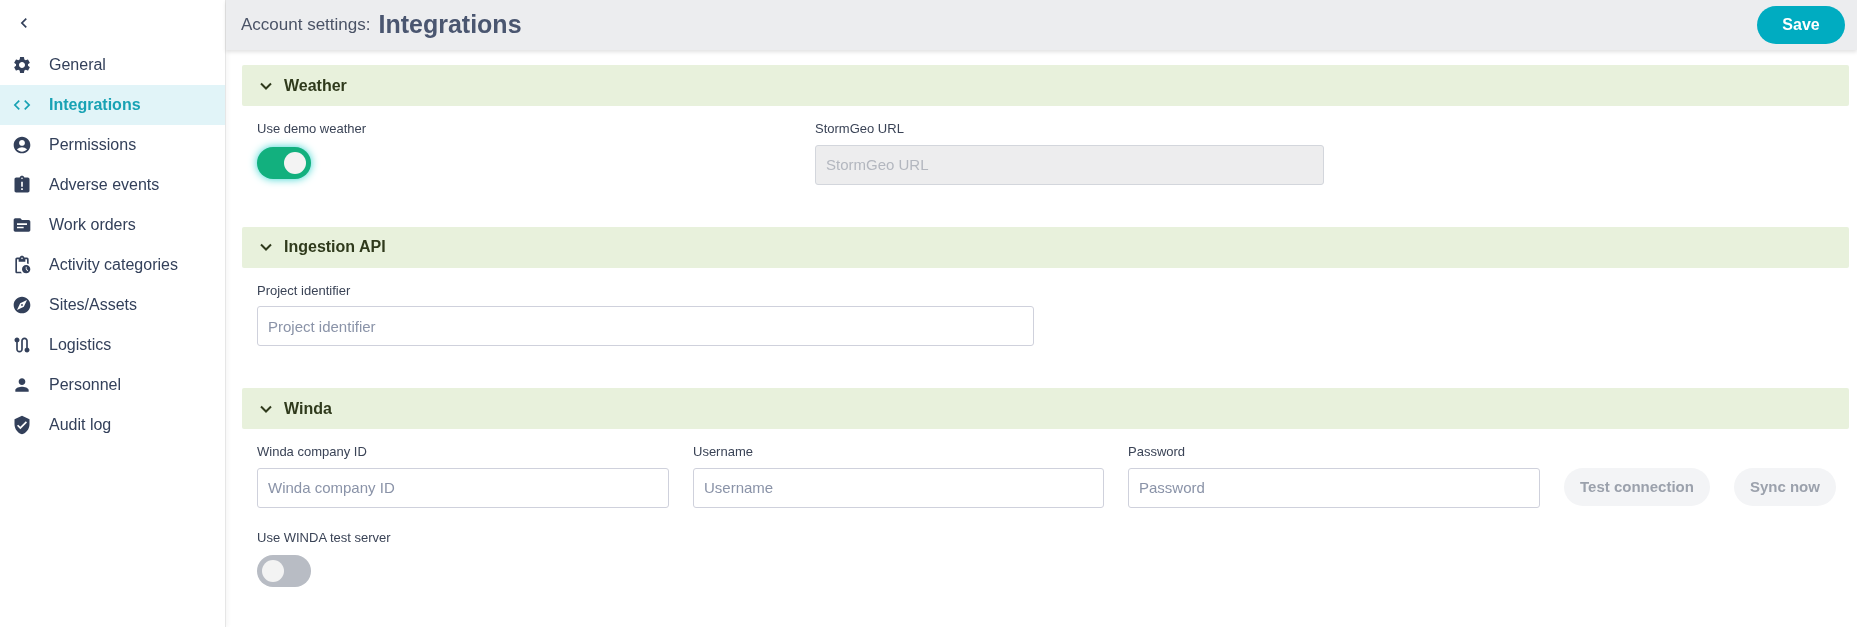 This screenshot has height=627, width=1857. Describe the element at coordinates (22, 225) in the screenshot. I see `folder-icon` at that location.